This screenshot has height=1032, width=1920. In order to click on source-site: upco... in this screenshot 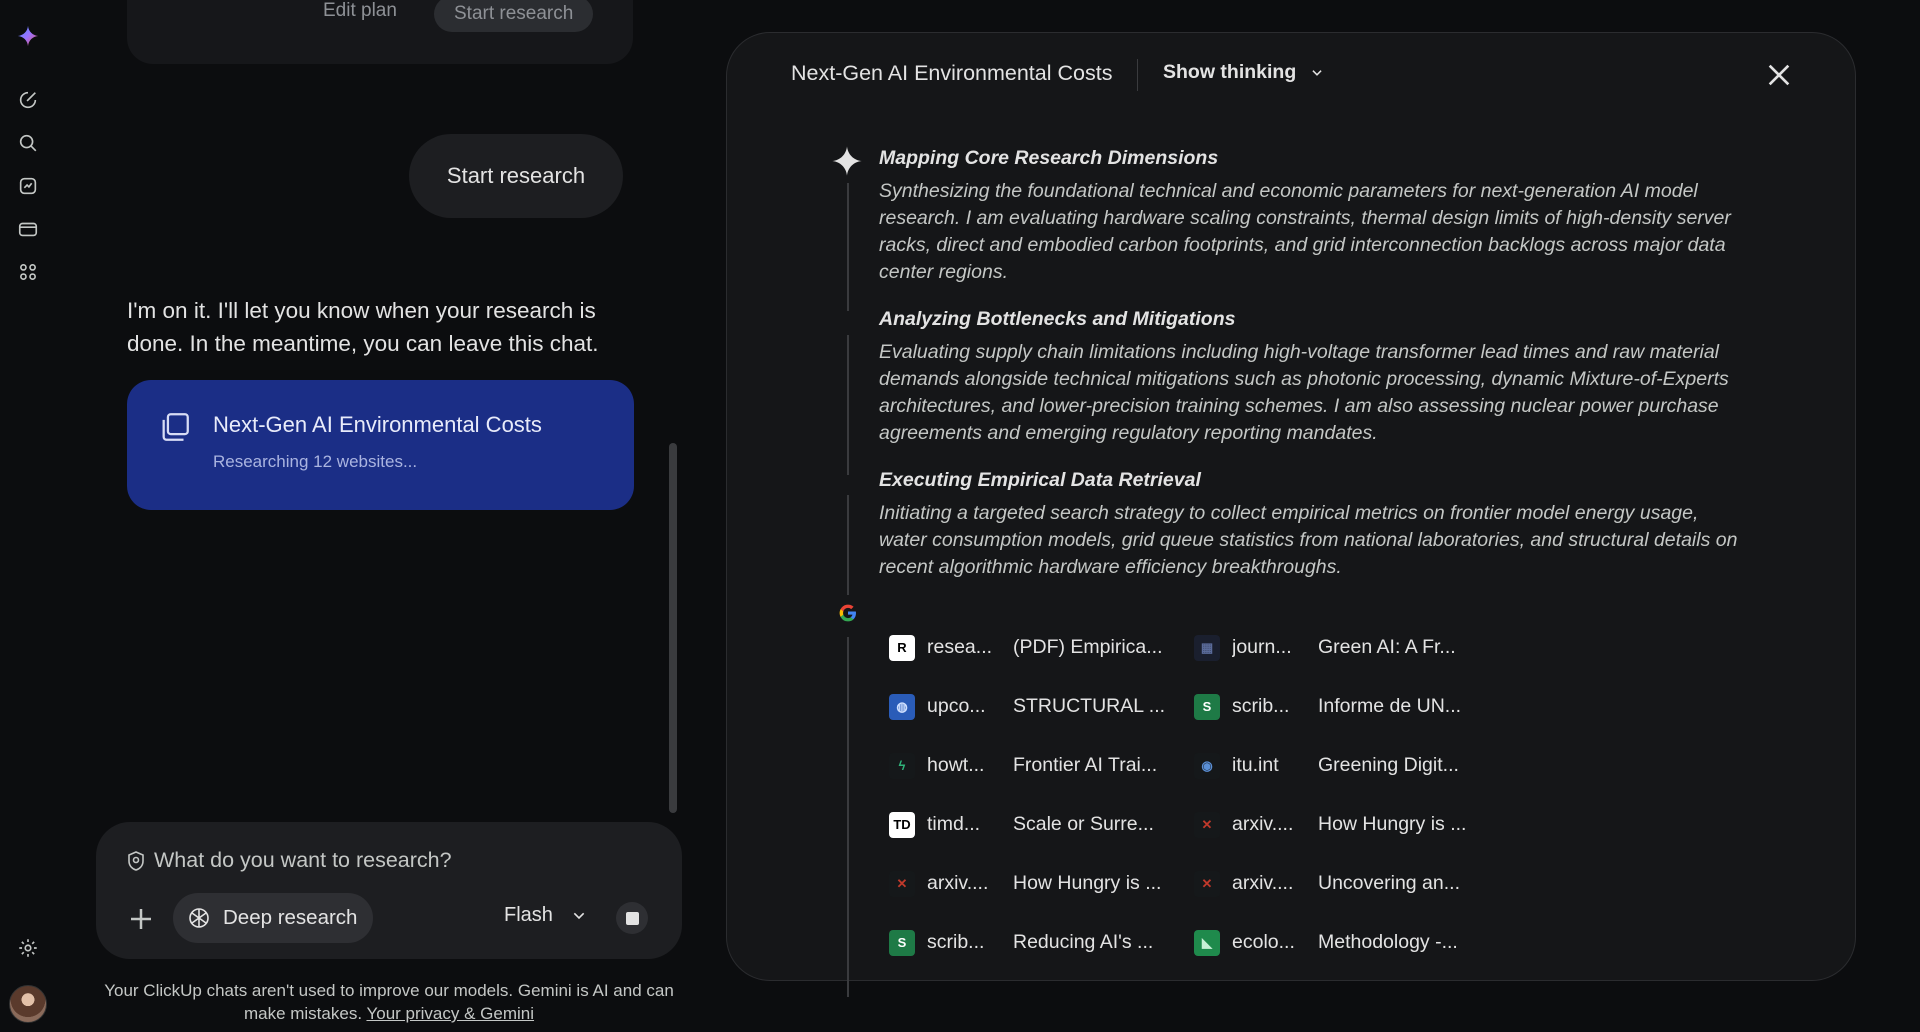, I will do `click(956, 706)`.